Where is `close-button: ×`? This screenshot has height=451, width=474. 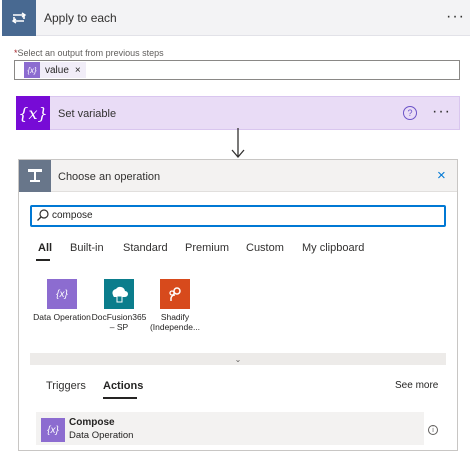
close-button: × is located at coordinates (441, 175).